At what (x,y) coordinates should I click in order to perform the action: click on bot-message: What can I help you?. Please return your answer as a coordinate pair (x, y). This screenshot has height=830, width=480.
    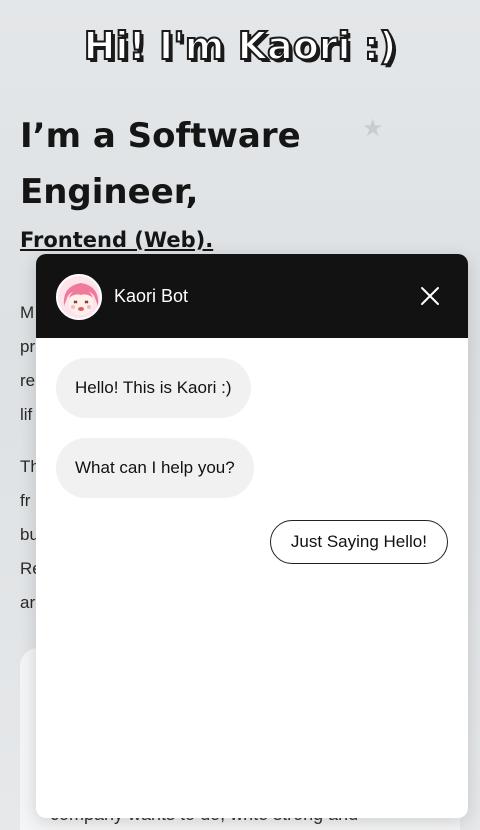
    Looking at the image, I should click on (155, 468).